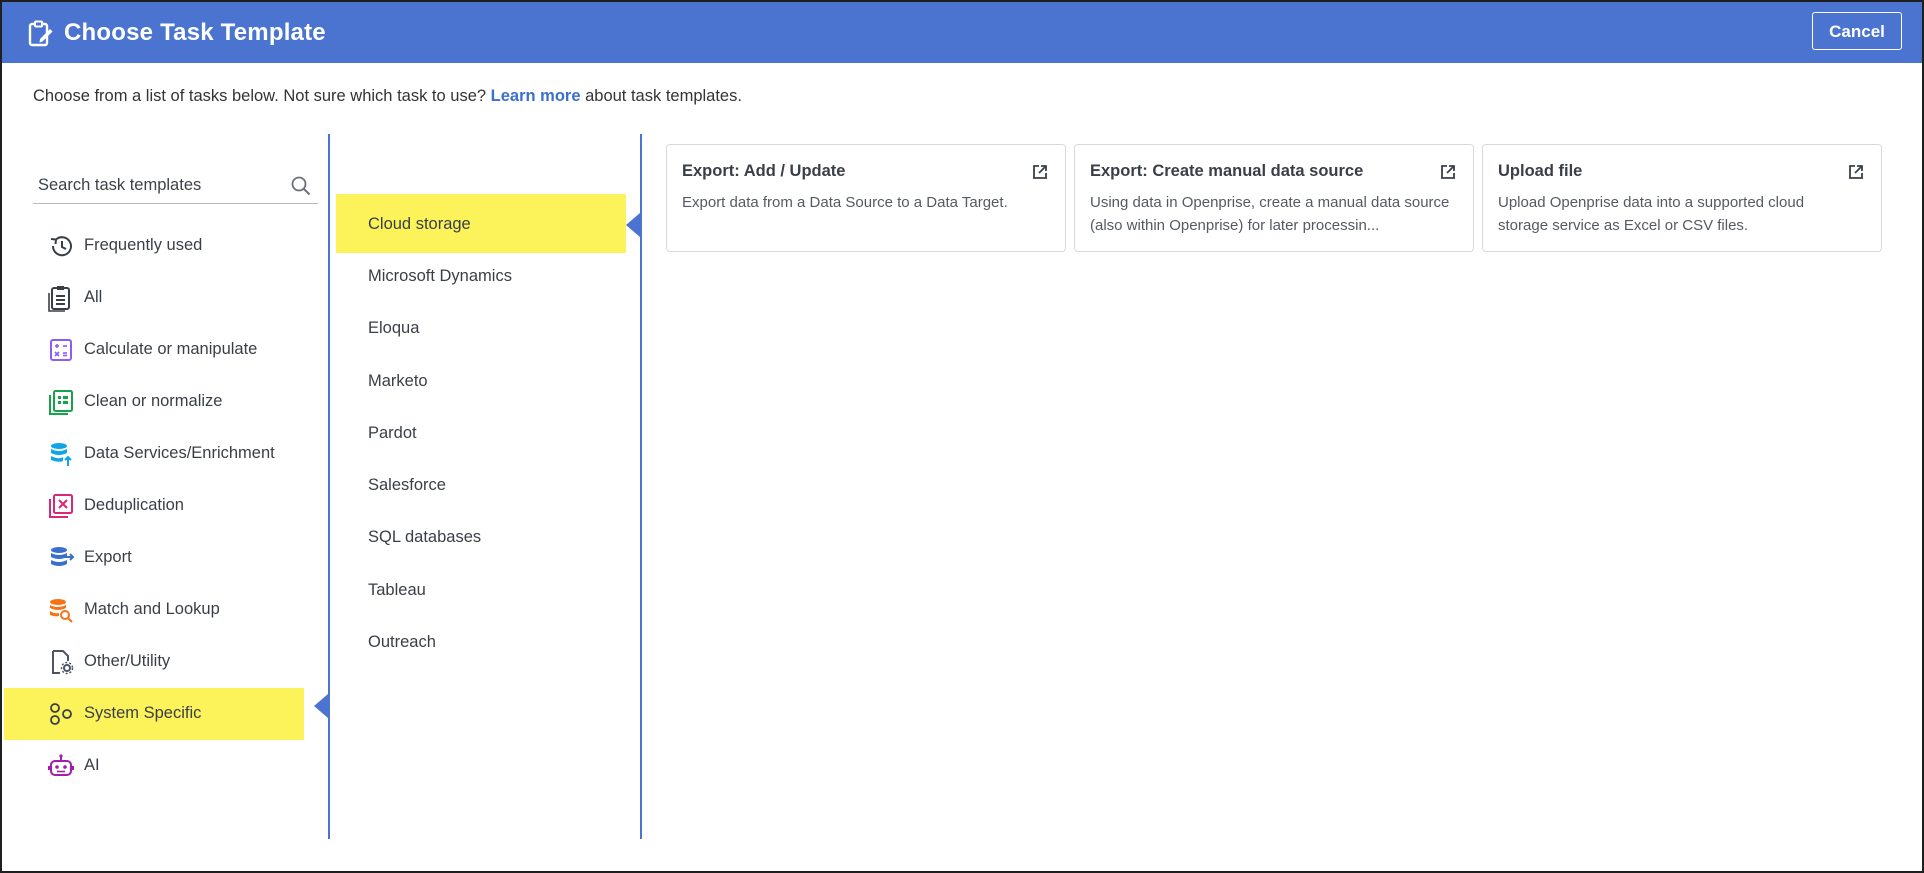 This screenshot has height=873, width=1924. Describe the element at coordinates (329, 486) in the screenshot. I see `category-divider` at that location.